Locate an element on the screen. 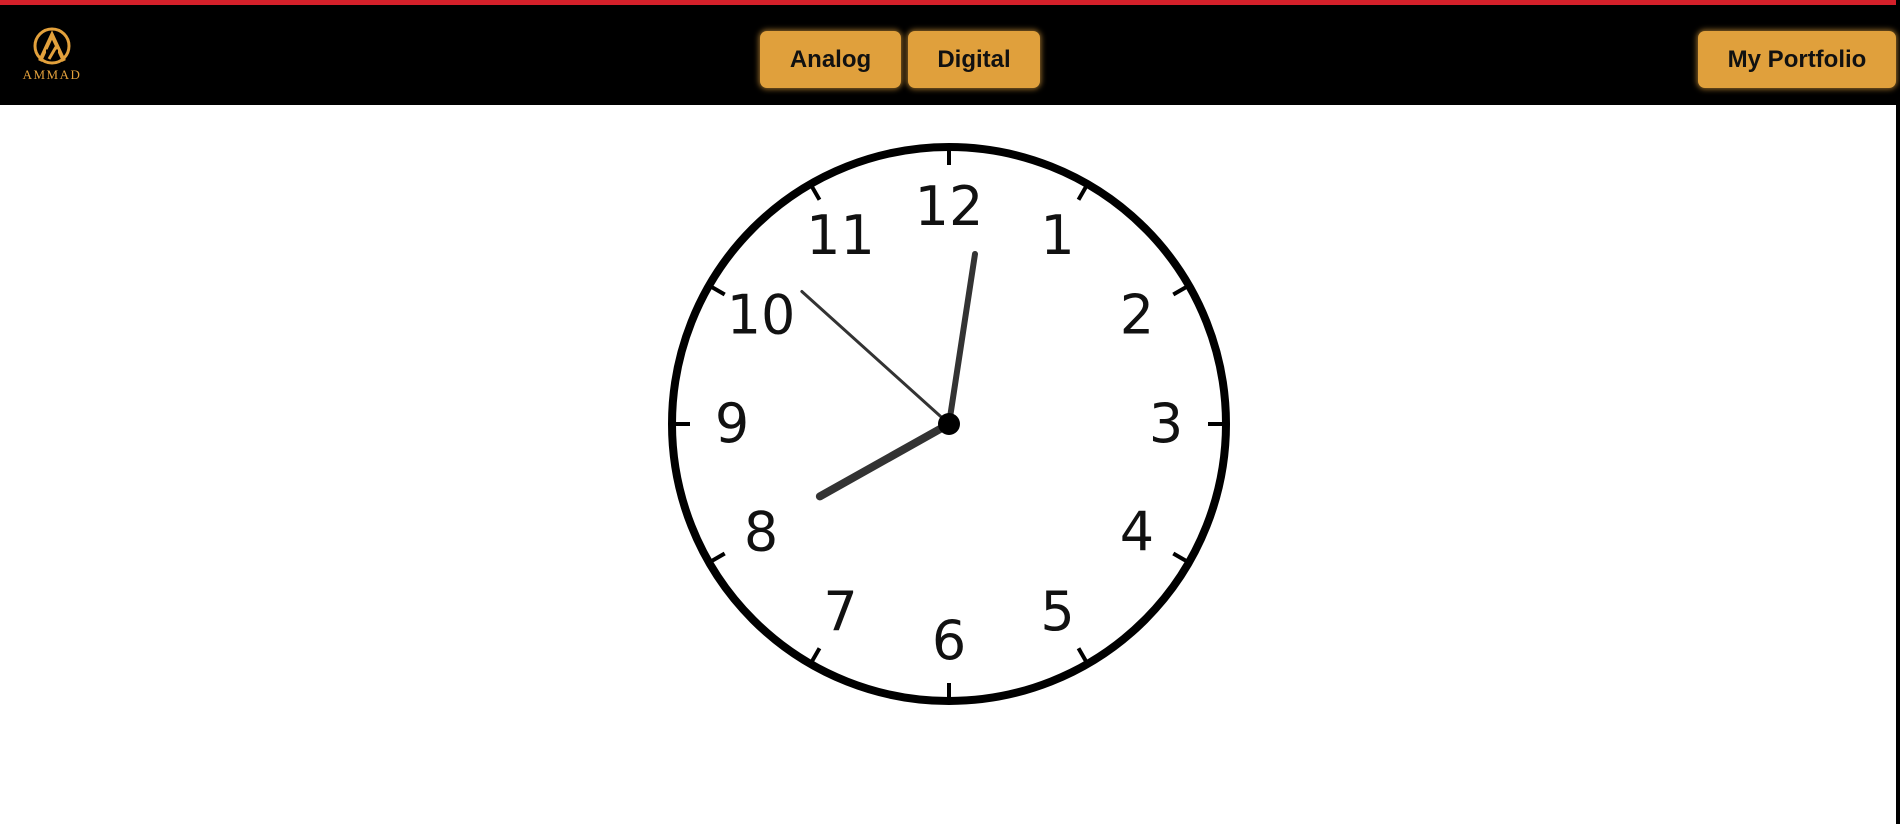 This screenshot has width=1900, height=824. clock-number: 2 is located at coordinates (1137, 315).